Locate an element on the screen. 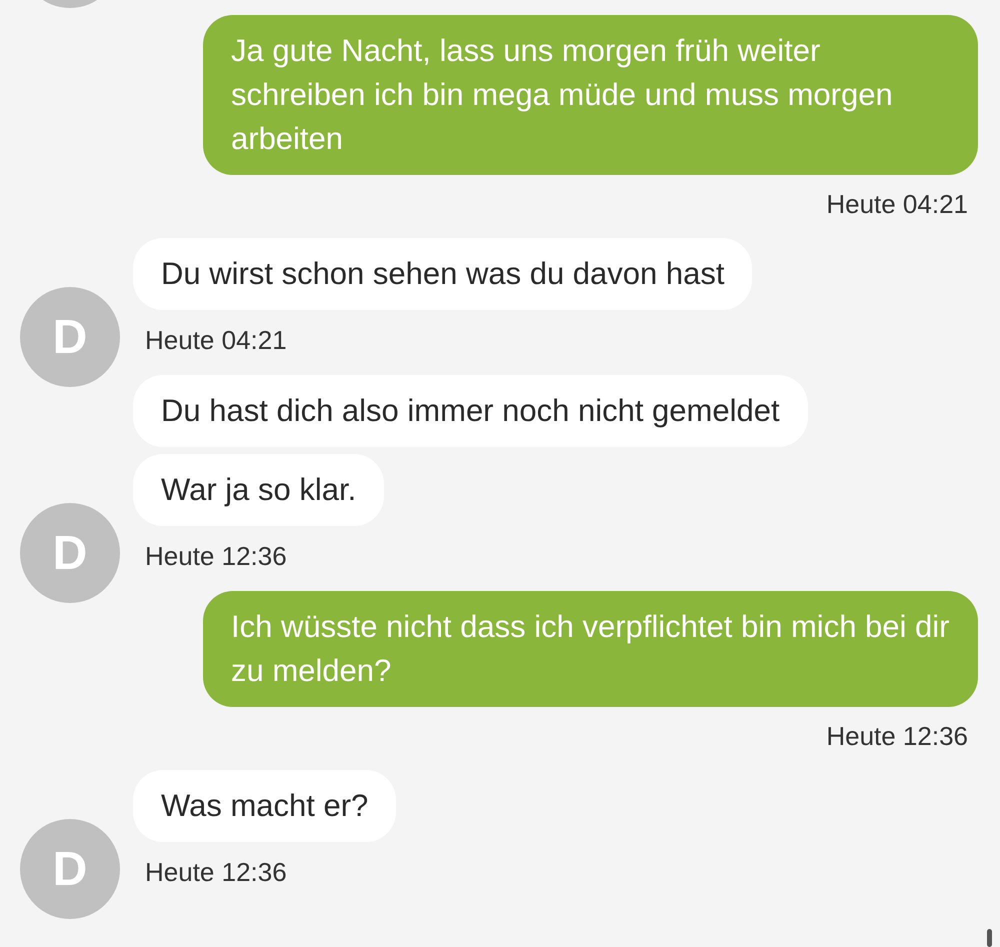  received-message: Du wirst schon sehen was du davon hast is located at coordinates (442, 274).